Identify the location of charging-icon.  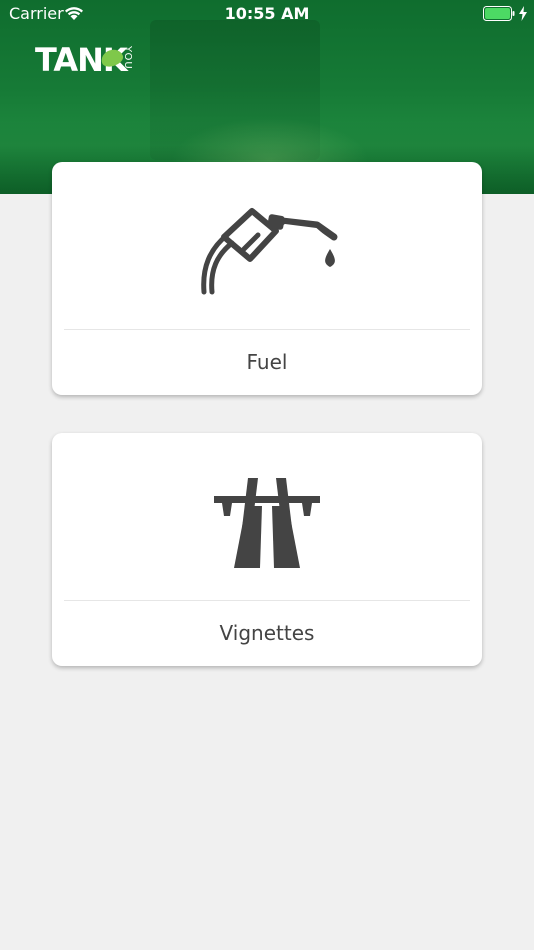
(523, 13).